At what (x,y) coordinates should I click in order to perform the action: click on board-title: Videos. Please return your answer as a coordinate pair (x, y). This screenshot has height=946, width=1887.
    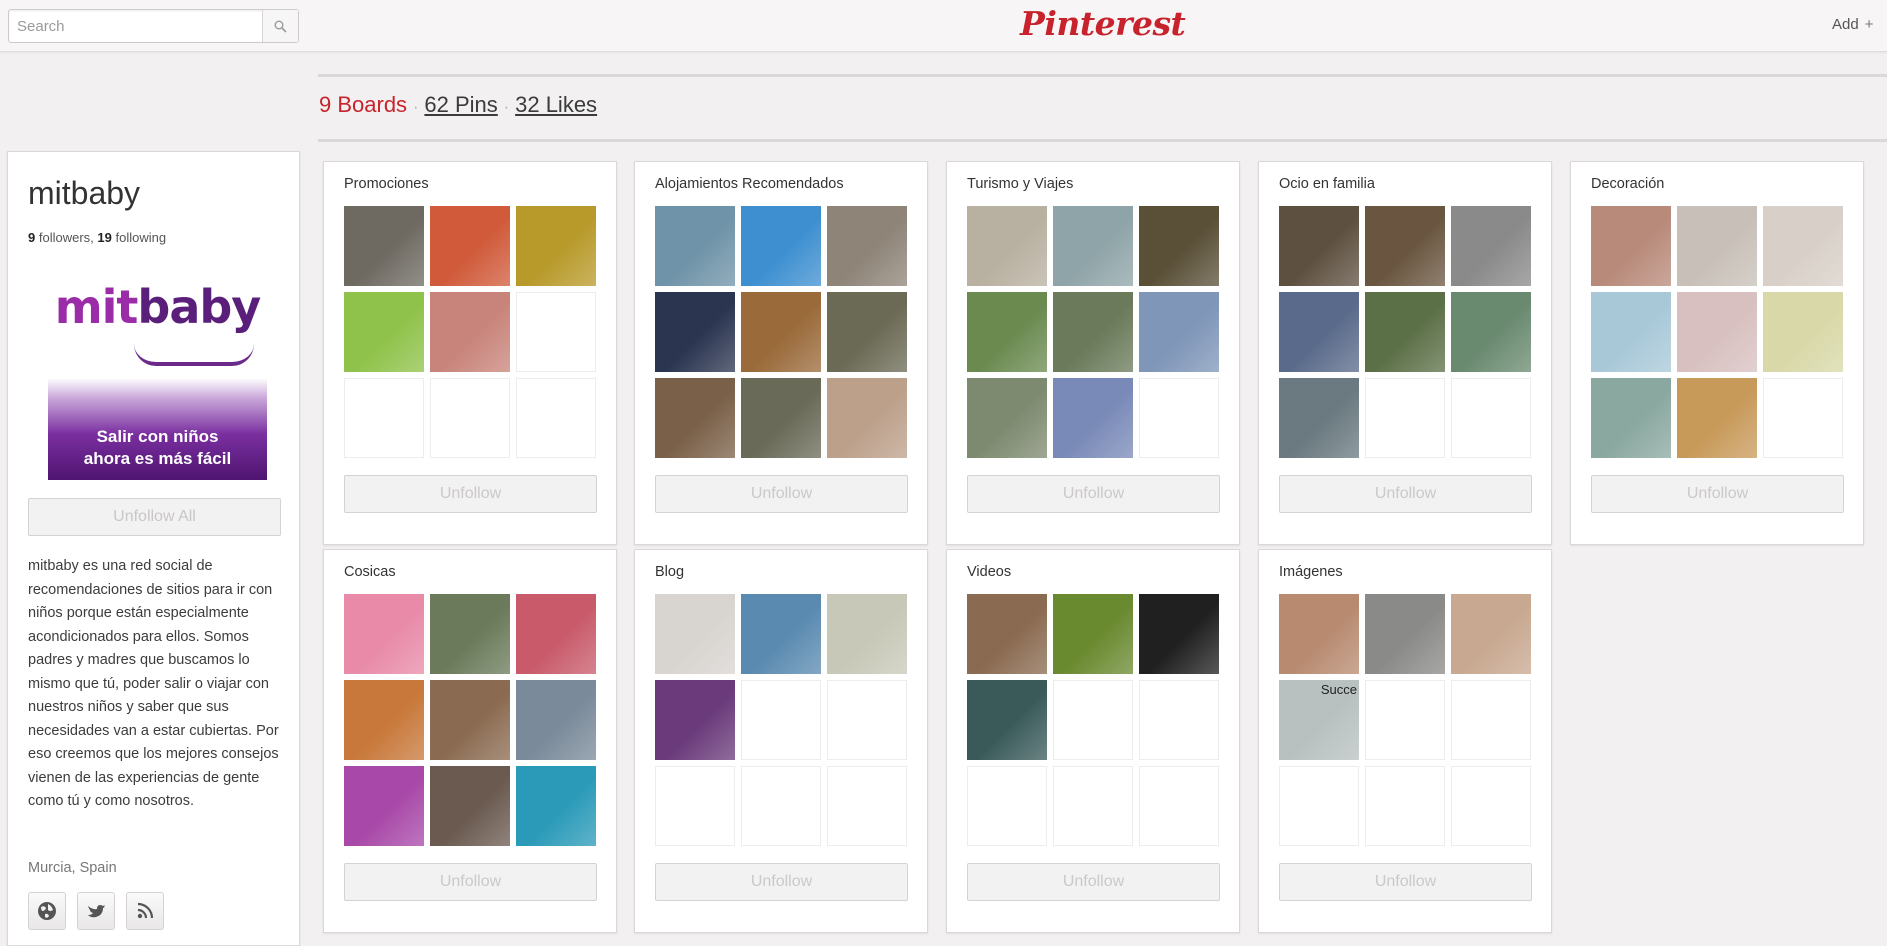
    Looking at the image, I should click on (989, 572).